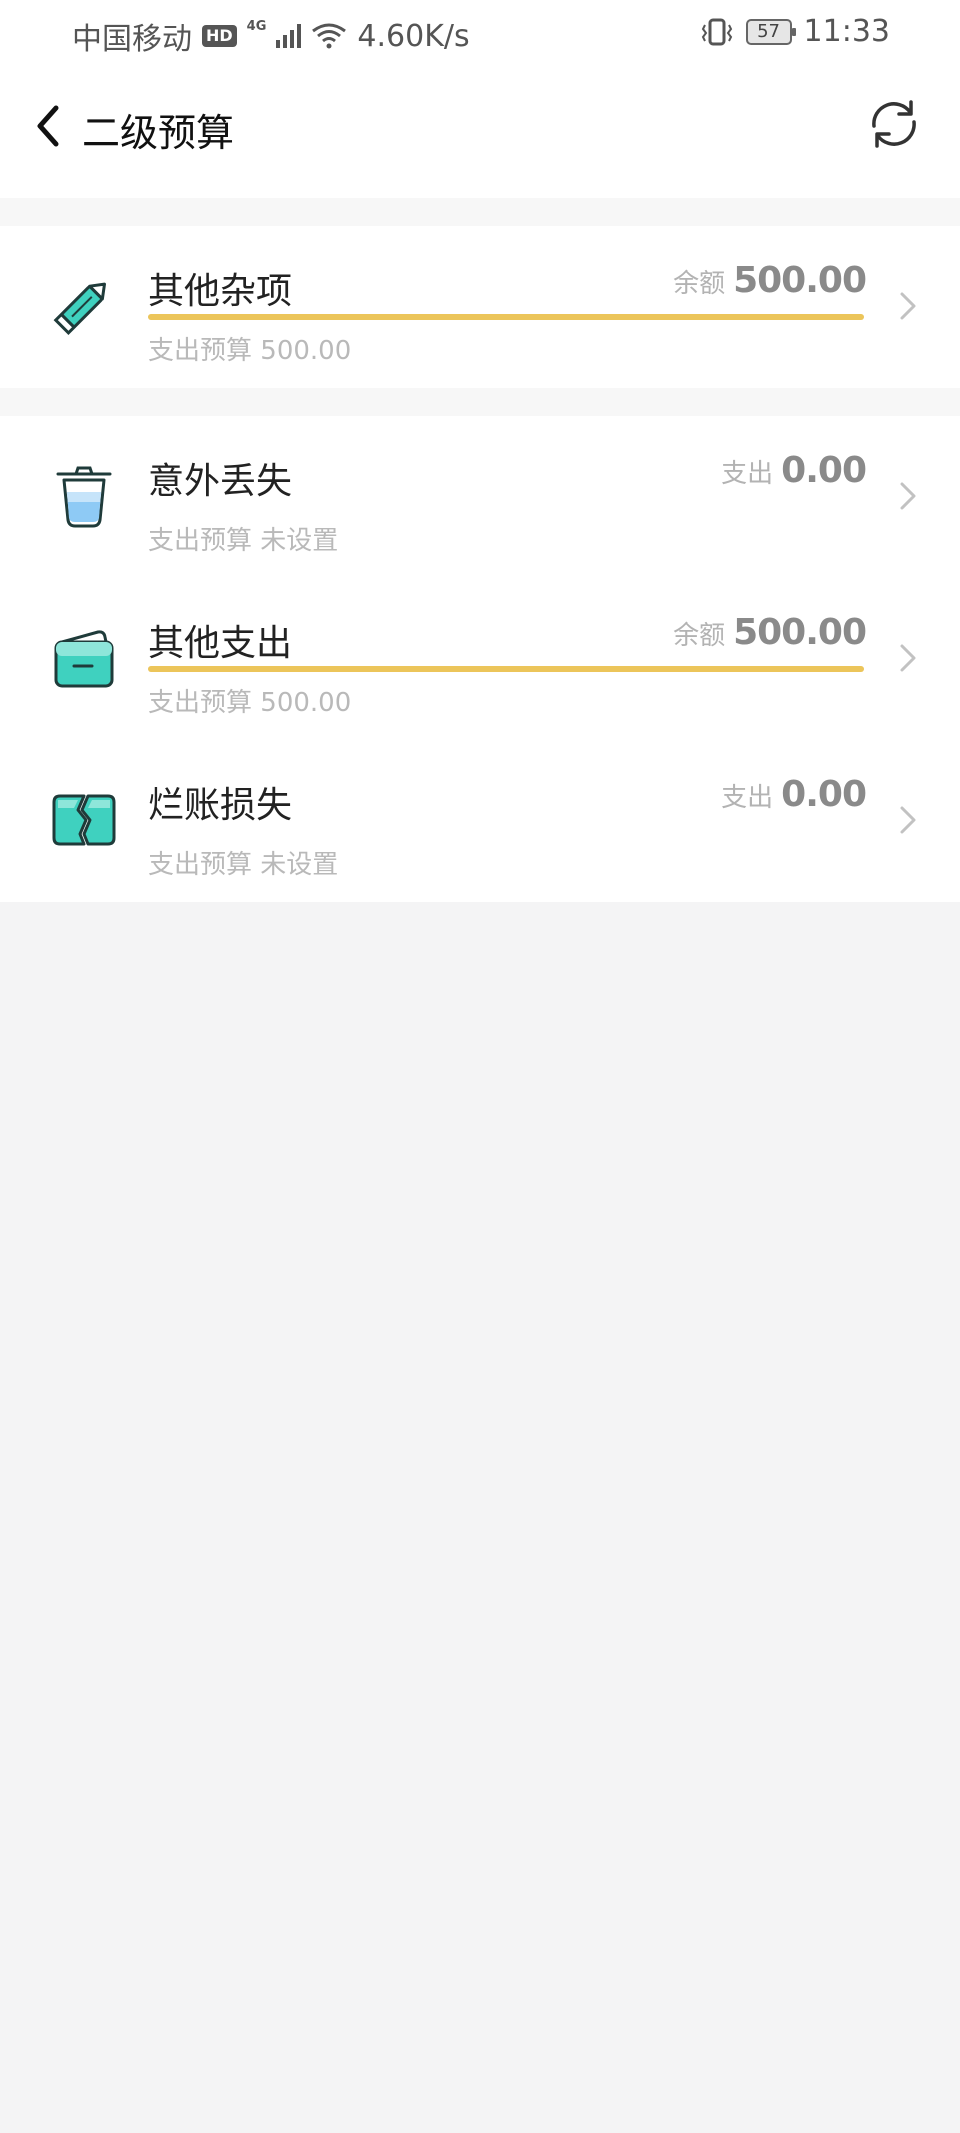  I want to click on budget-item-意外丢失: 意外丢失 支出 0.00 支出预算 未设置, so click(480, 497).